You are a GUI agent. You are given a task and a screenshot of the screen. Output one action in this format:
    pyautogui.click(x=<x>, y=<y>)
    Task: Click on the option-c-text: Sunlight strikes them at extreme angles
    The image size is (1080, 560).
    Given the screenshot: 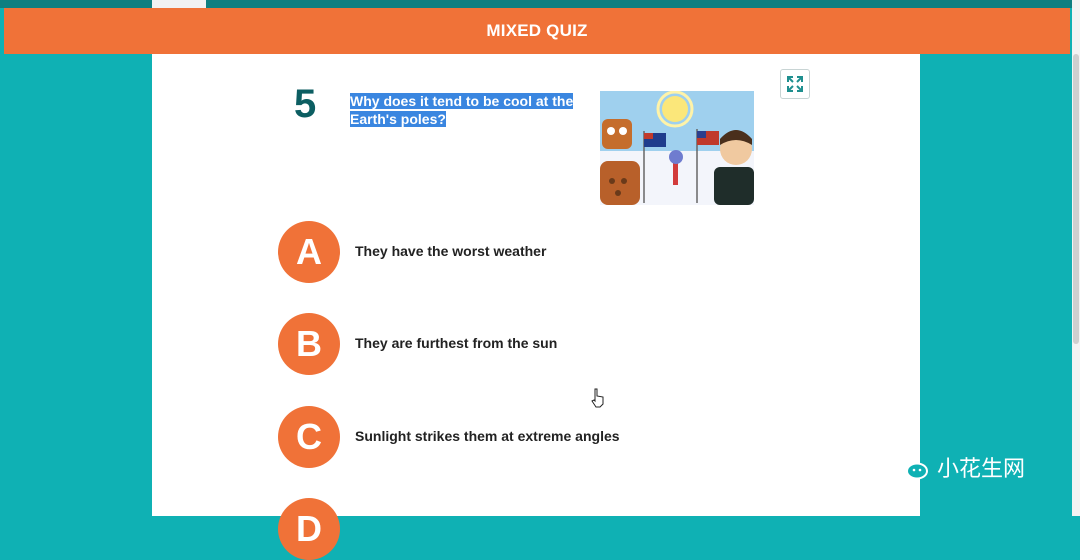 What is the action you would take?
    pyautogui.click(x=487, y=436)
    